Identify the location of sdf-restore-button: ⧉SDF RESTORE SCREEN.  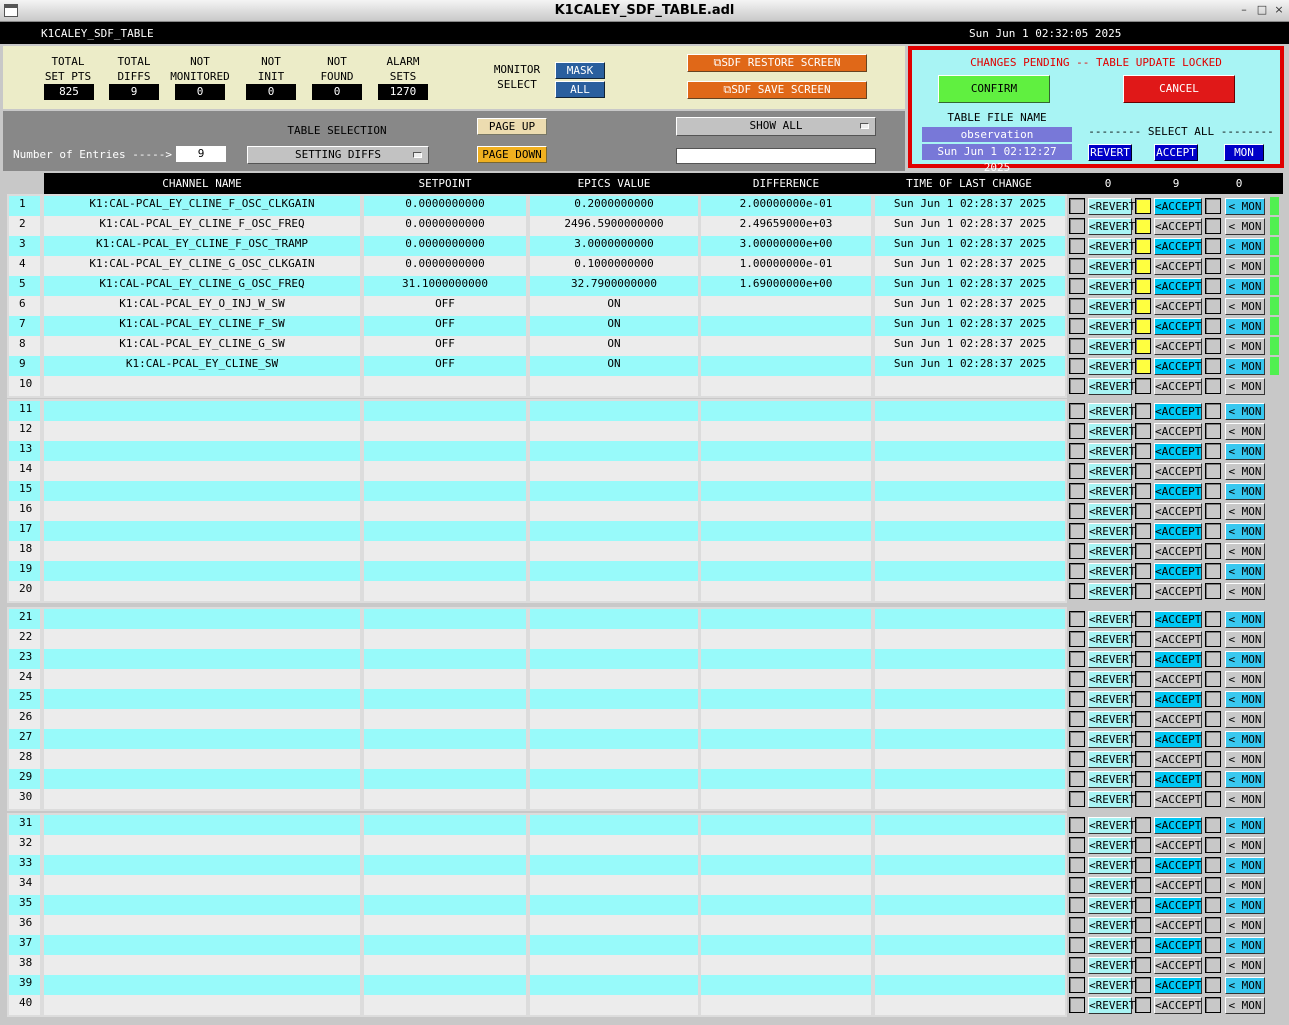
(777, 63).